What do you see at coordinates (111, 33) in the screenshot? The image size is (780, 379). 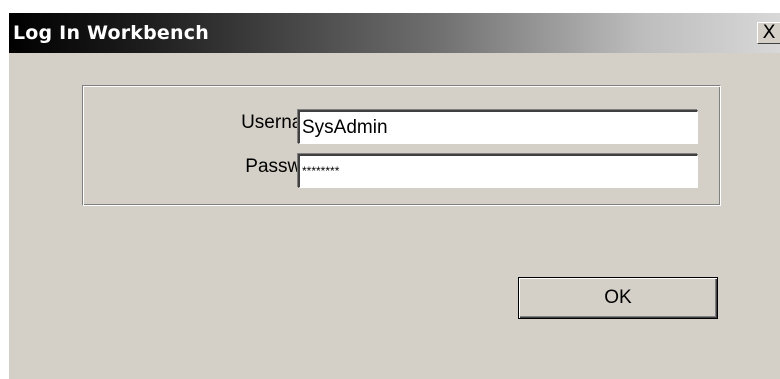 I see `window-title: Log In Workbench` at bounding box center [111, 33].